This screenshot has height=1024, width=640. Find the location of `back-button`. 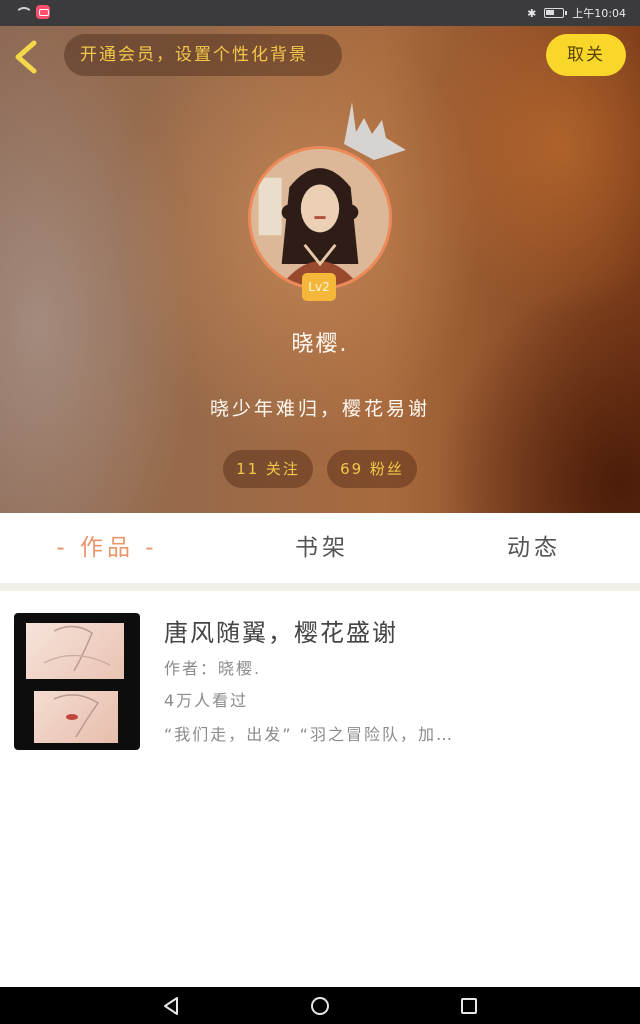

back-button is located at coordinates (27, 57).